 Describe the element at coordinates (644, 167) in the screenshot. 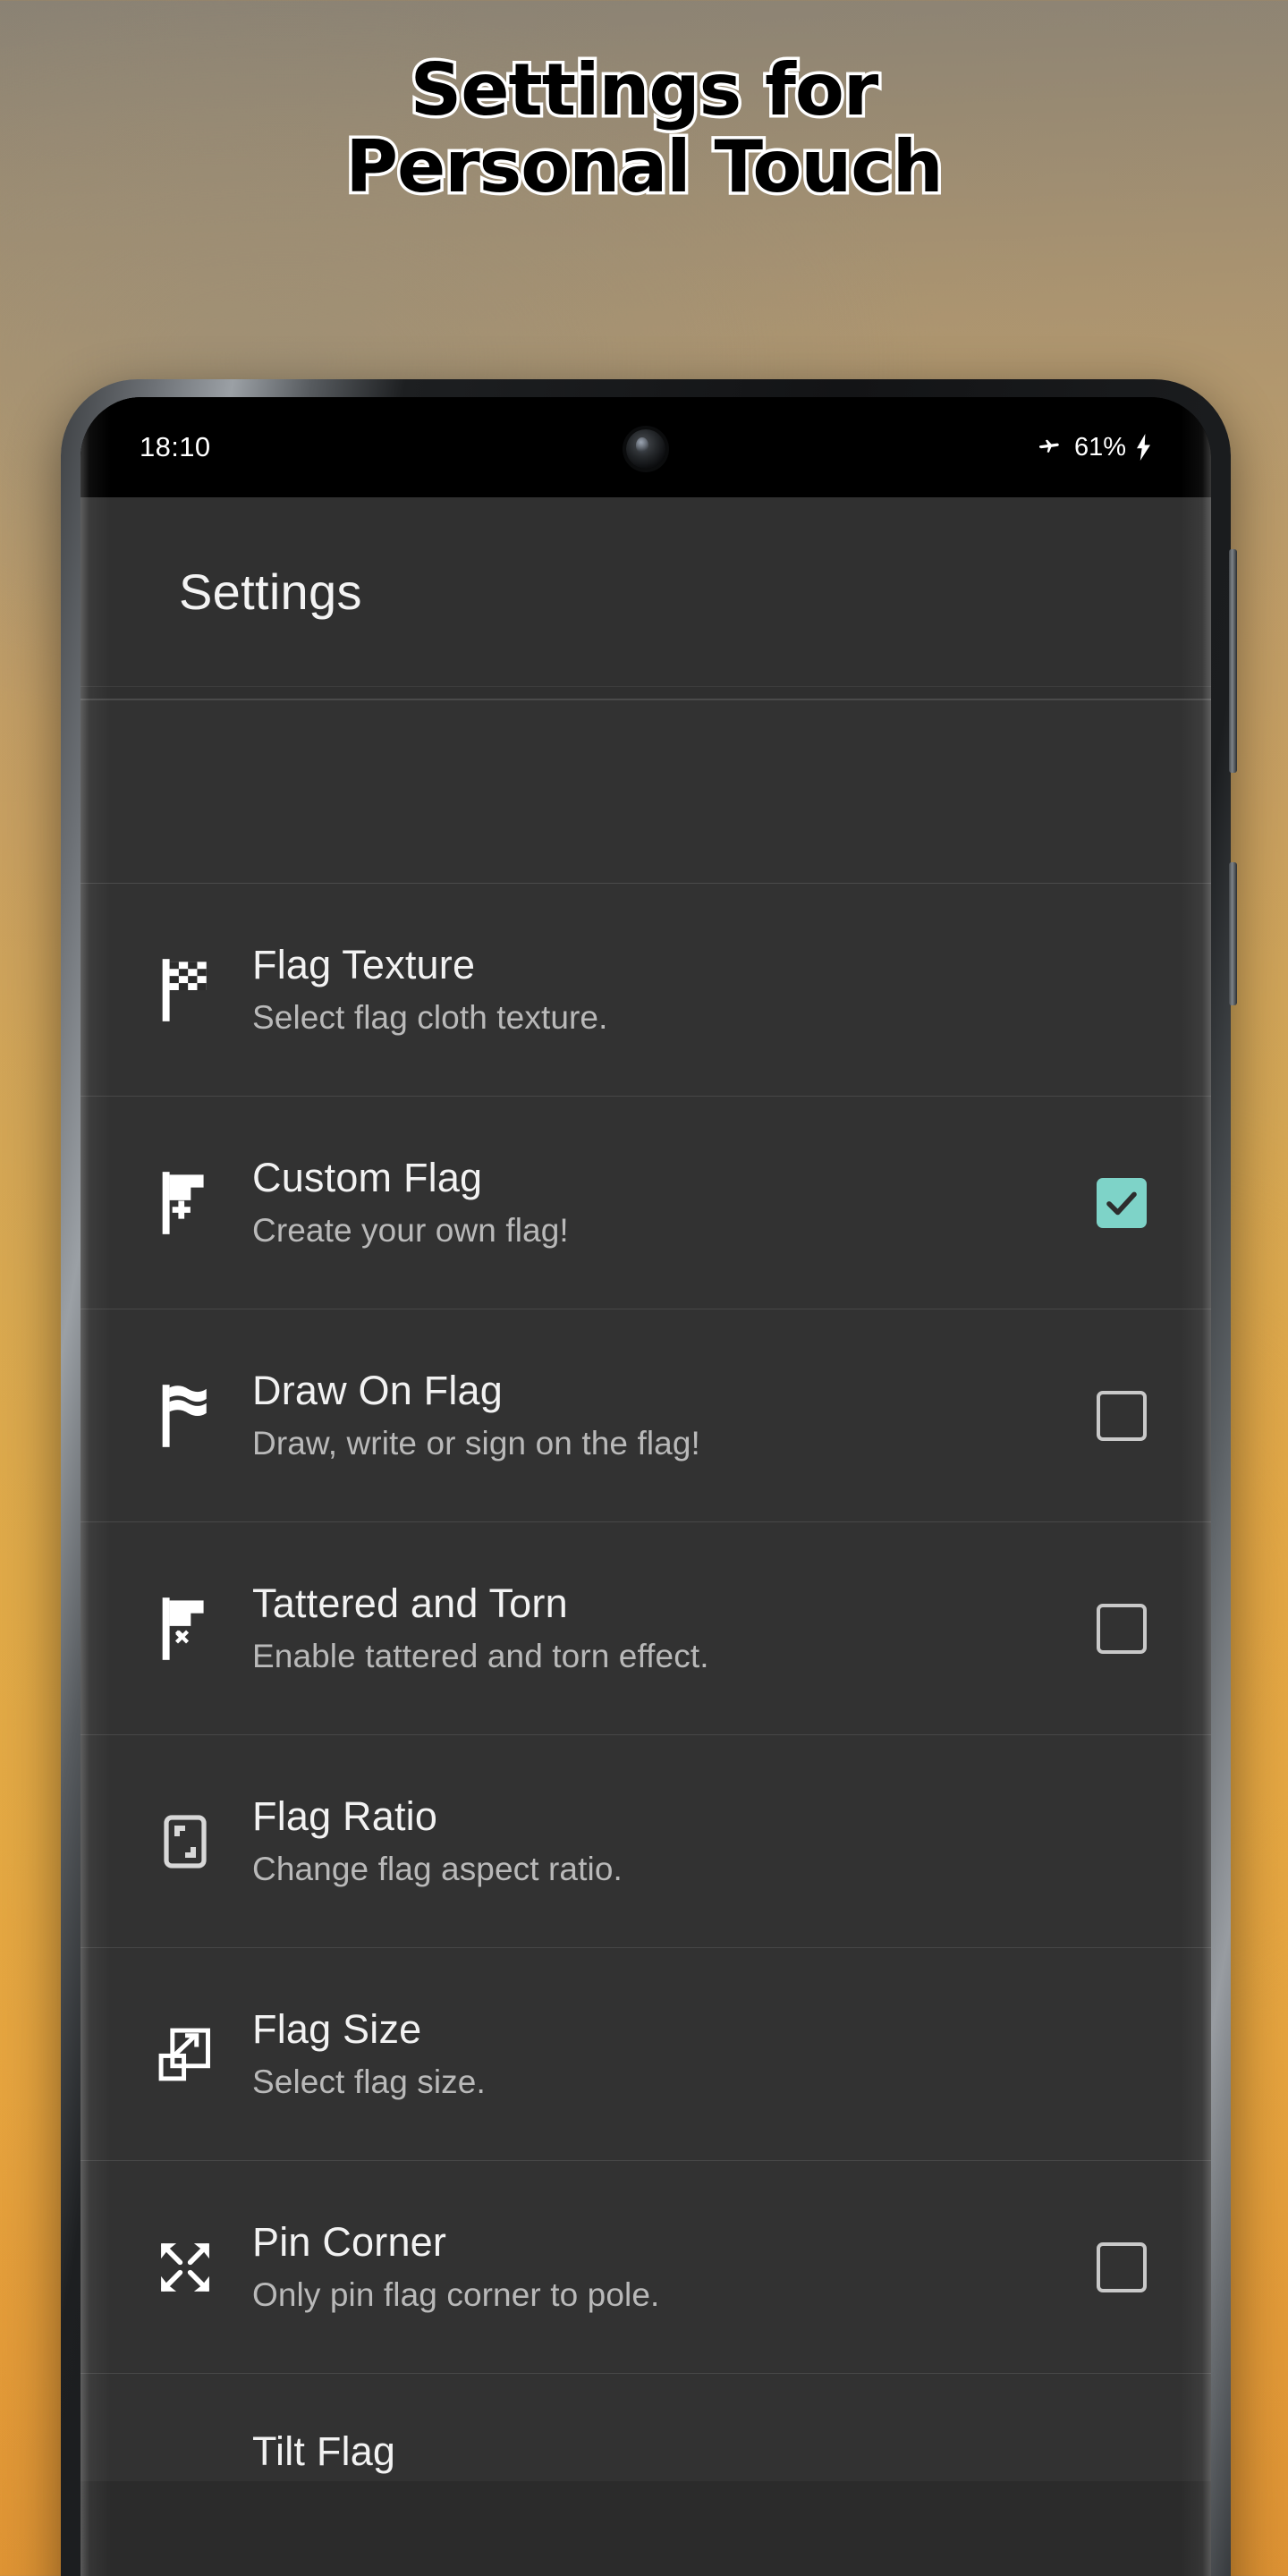

I see `promo-headline-line2: Personal Touch` at that location.